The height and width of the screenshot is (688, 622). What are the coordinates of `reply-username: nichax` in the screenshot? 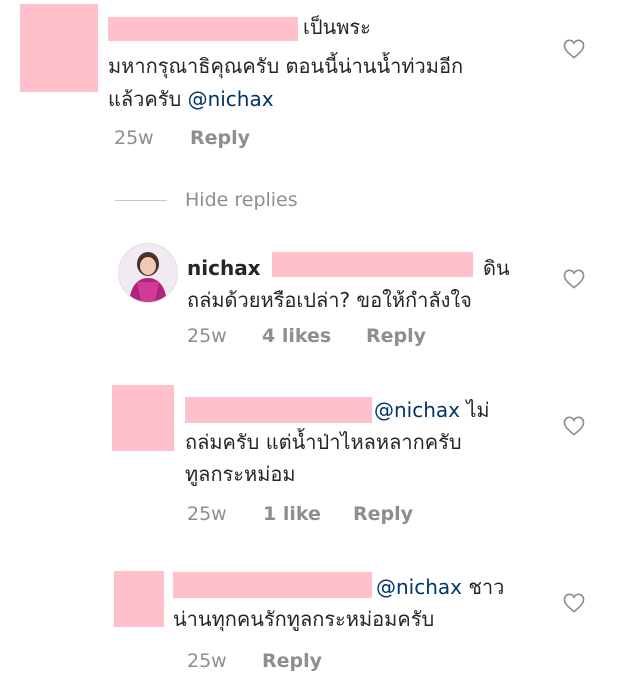 It's located at (224, 268).